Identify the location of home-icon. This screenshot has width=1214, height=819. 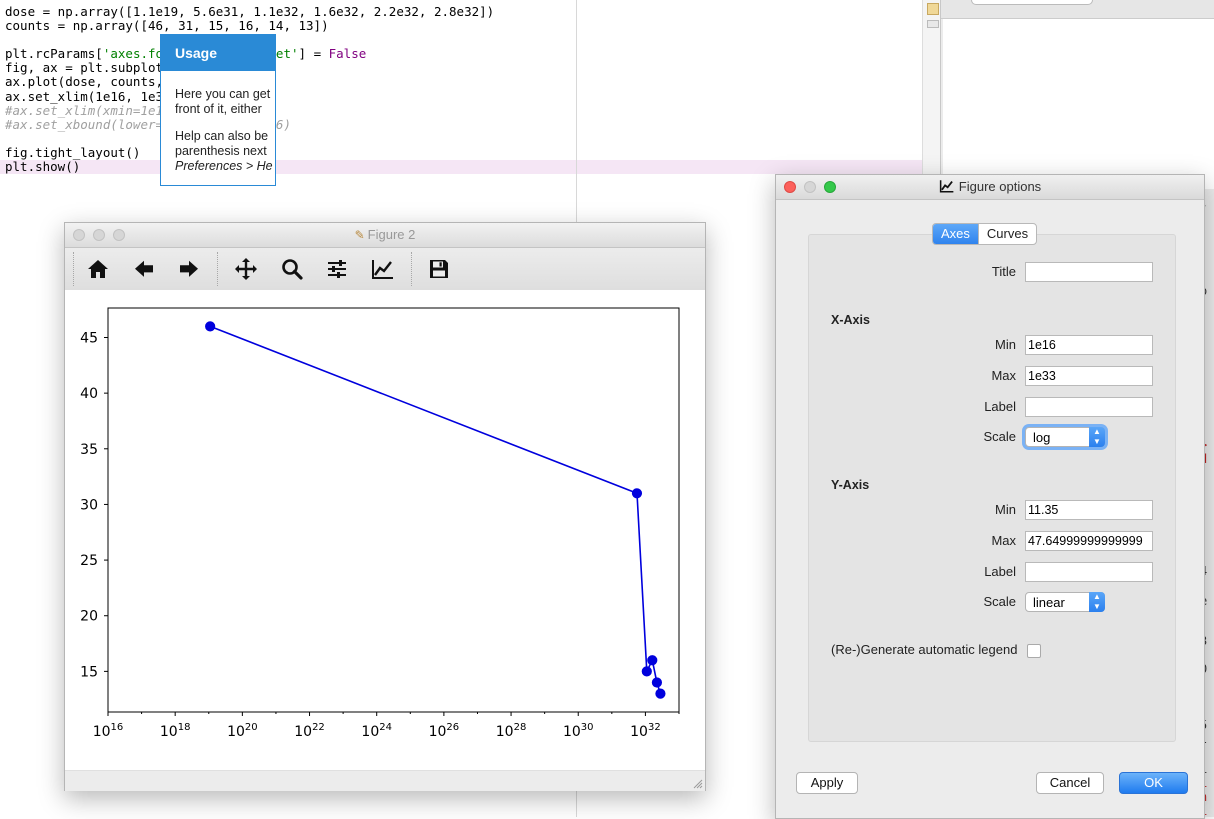
(98, 269).